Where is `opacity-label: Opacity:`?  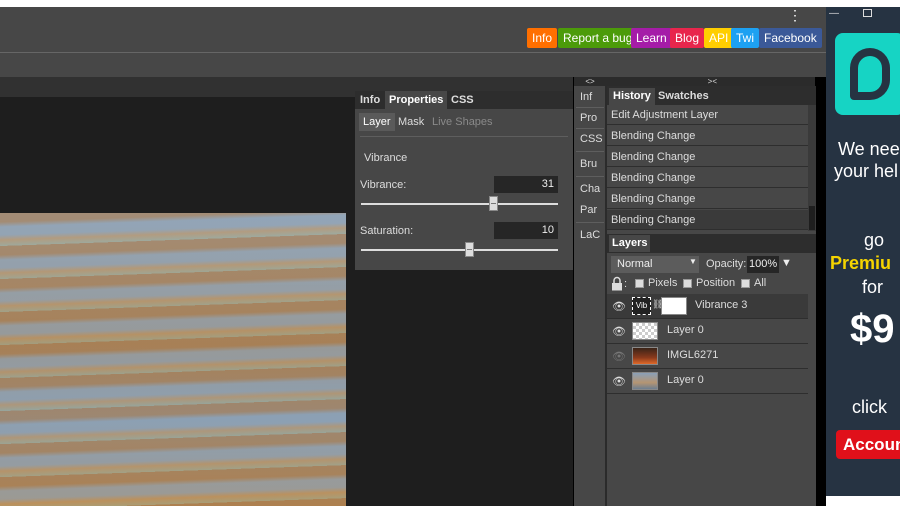 opacity-label: Opacity: is located at coordinates (726, 264).